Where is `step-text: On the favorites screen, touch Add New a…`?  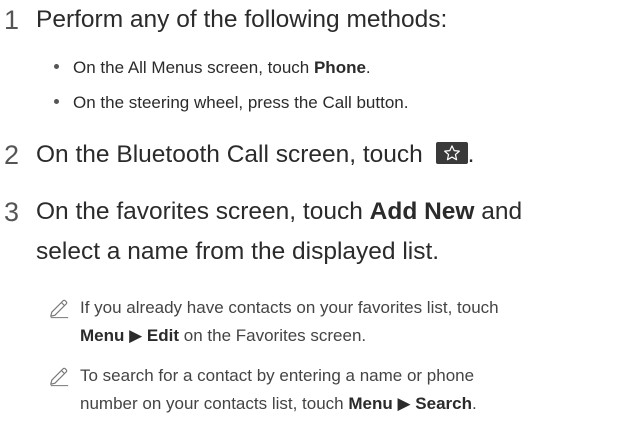 step-text: On the favorites screen, touch Add New a… is located at coordinates (279, 231).